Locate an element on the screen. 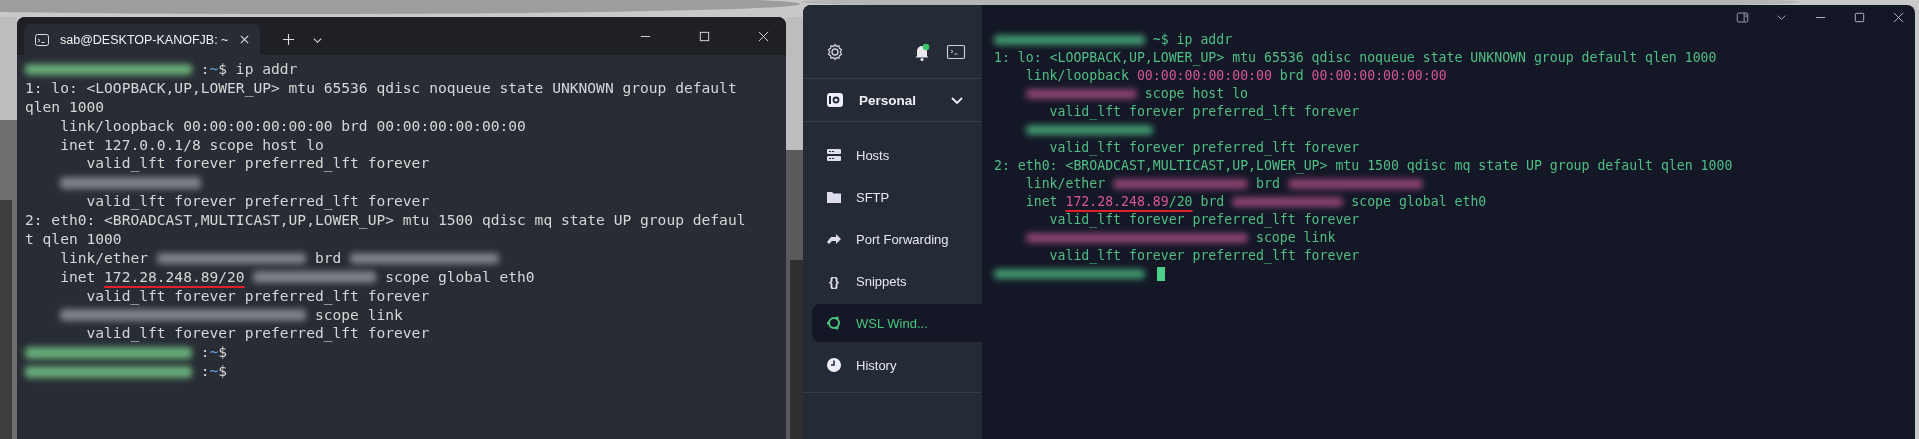 The height and width of the screenshot is (439, 1919). vault-selector: Personal is located at coordinates (892, 100).